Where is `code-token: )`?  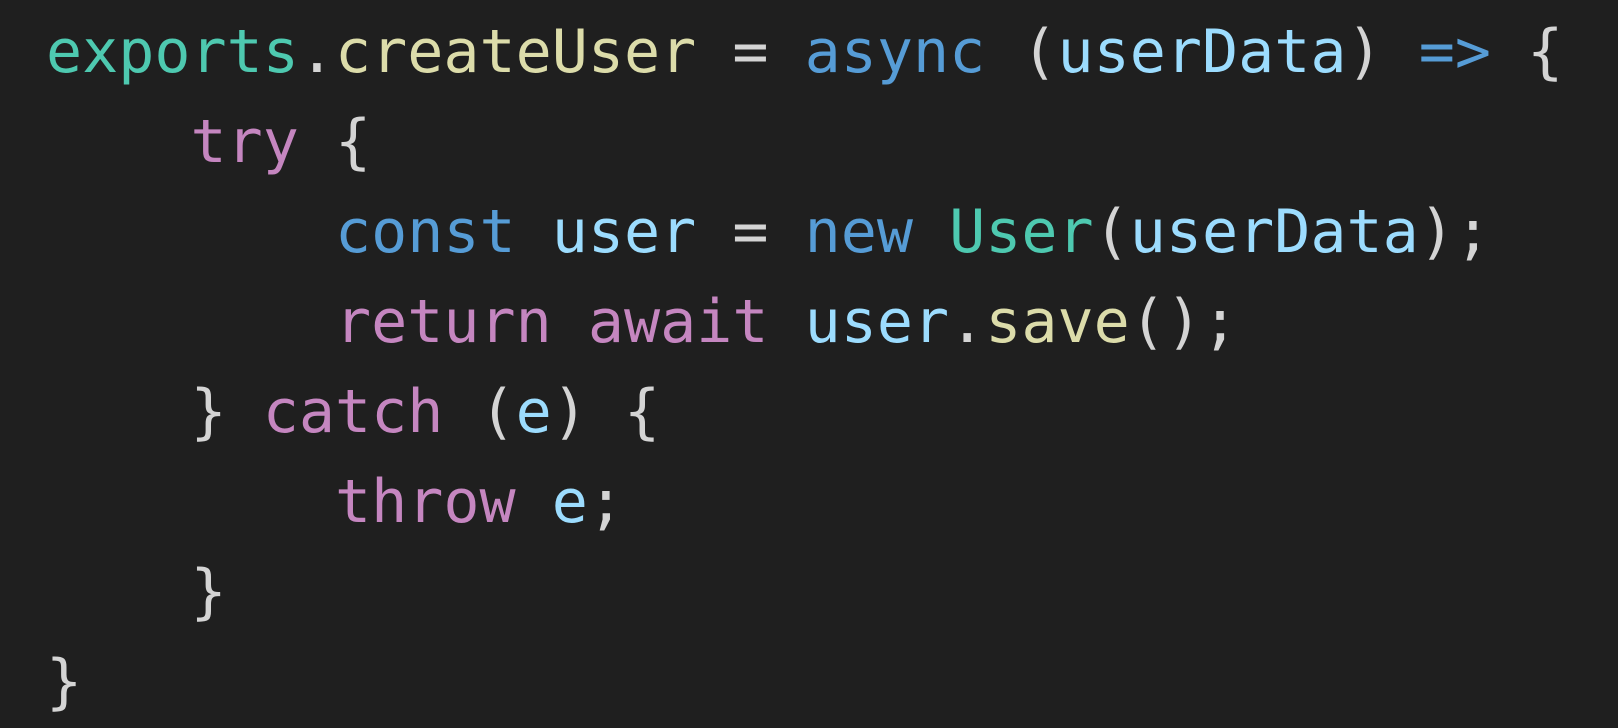
code-token: ) is located at coordinates (1382, 52).